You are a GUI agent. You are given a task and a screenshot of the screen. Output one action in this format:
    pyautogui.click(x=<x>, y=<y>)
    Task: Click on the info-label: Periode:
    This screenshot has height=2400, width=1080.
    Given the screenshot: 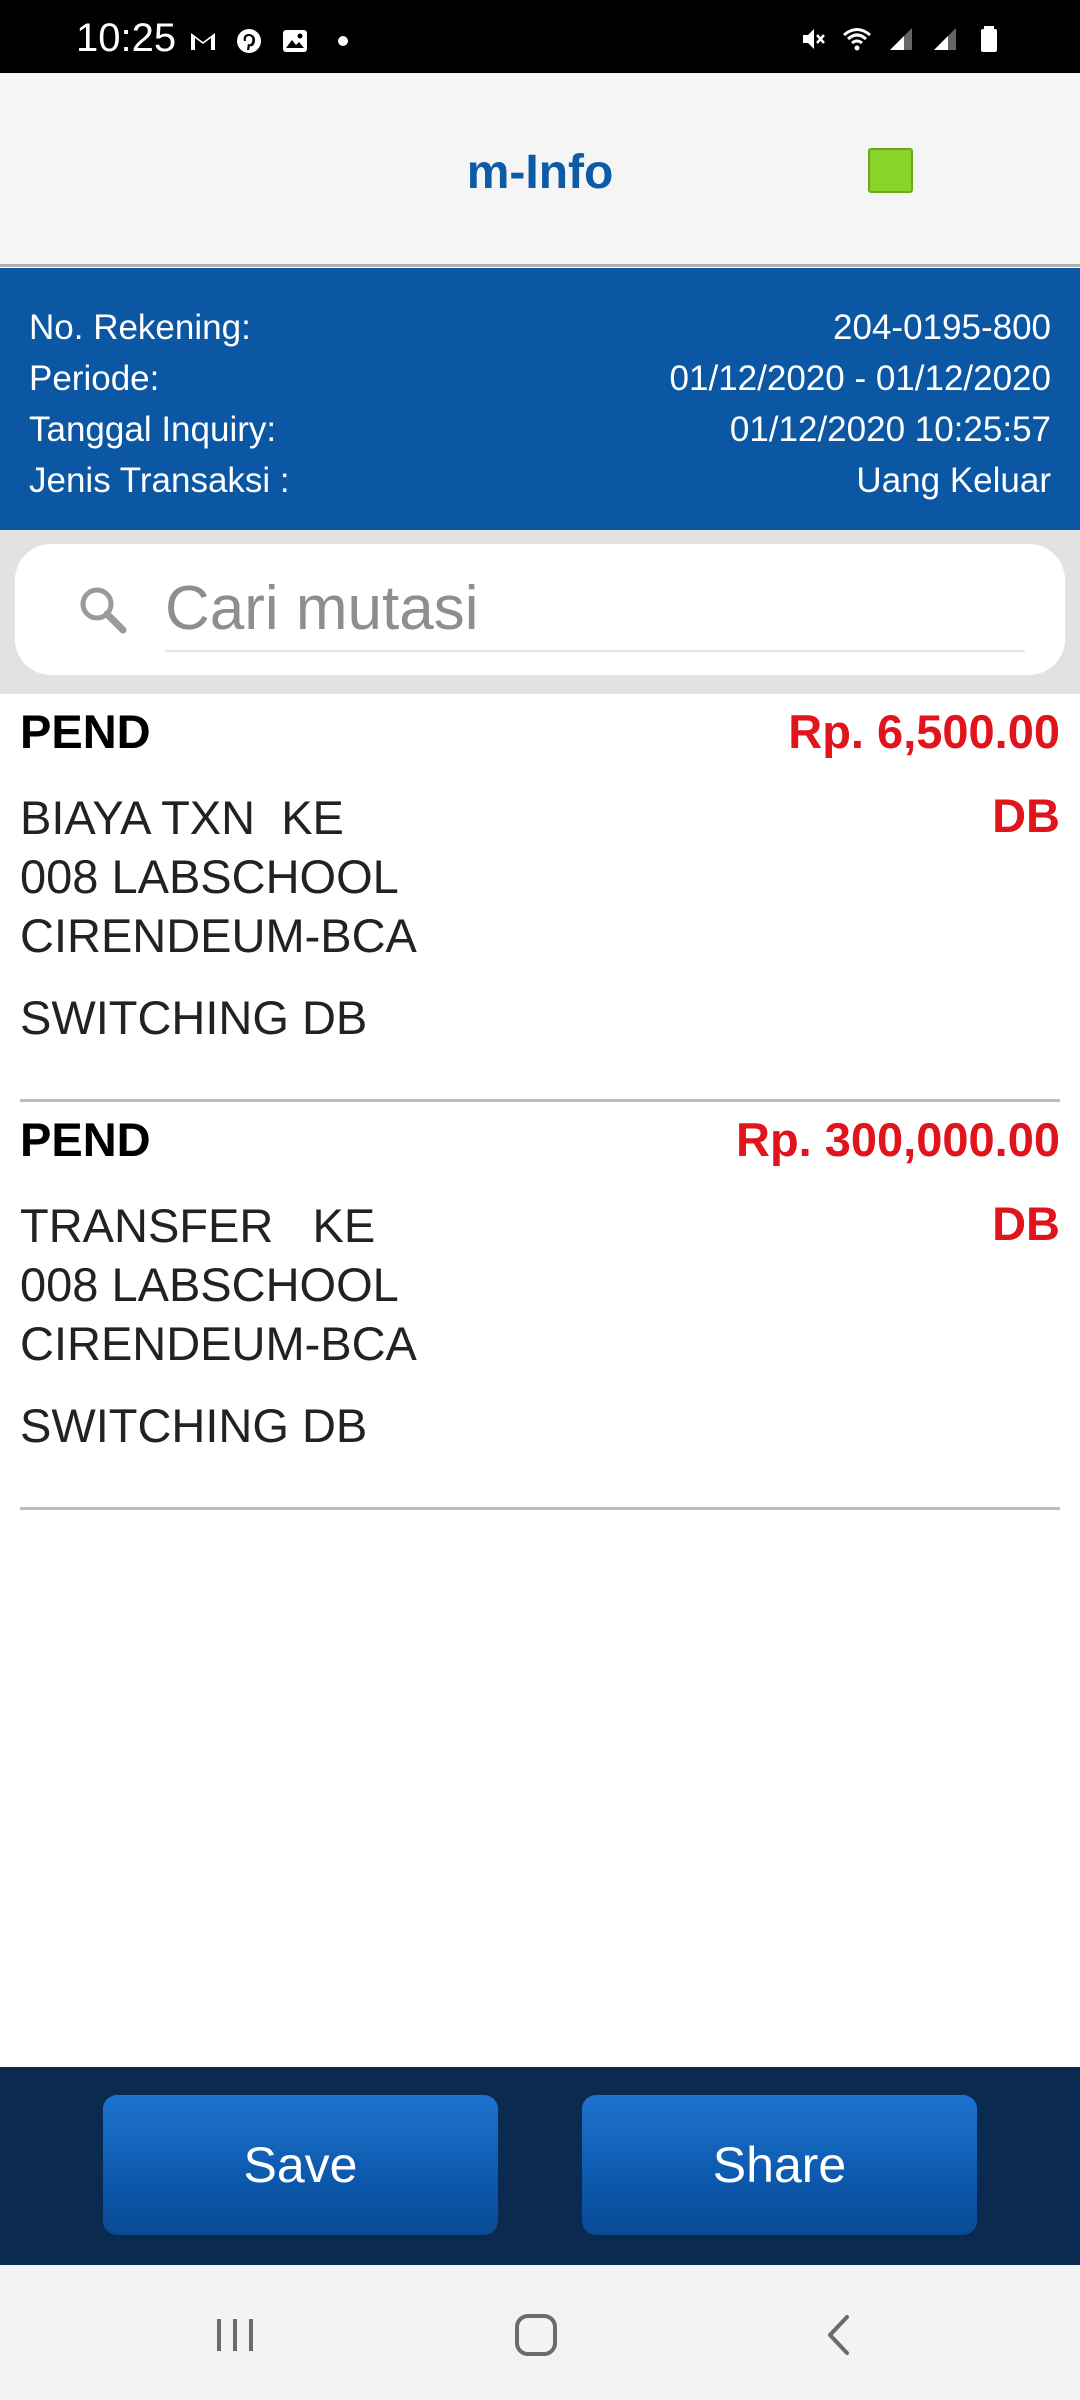 What is the action you would take?
    pyautogui.click(x=94, y=378)
    